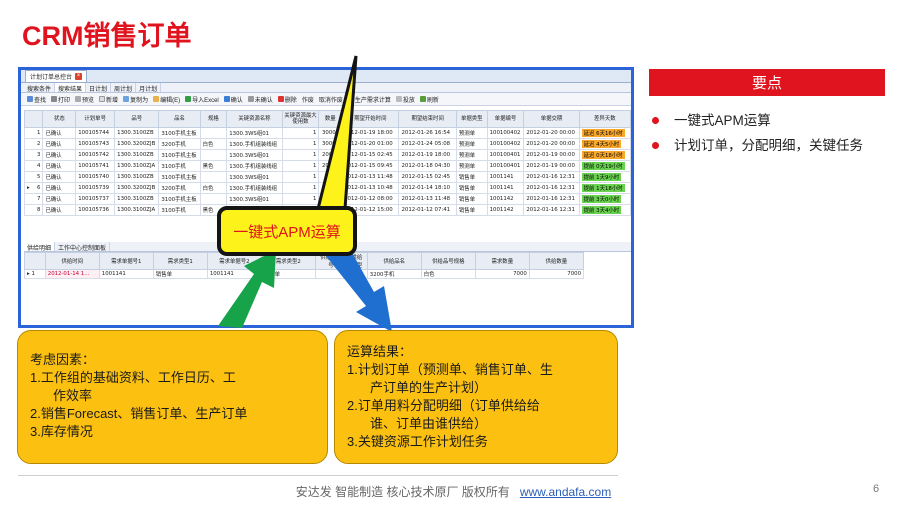 This screenshot has height=509, width=907. Describe the element at coordinates (604, 133) in the screenshot. I see `cell-diff: 延迟 6天16小时` at that location.